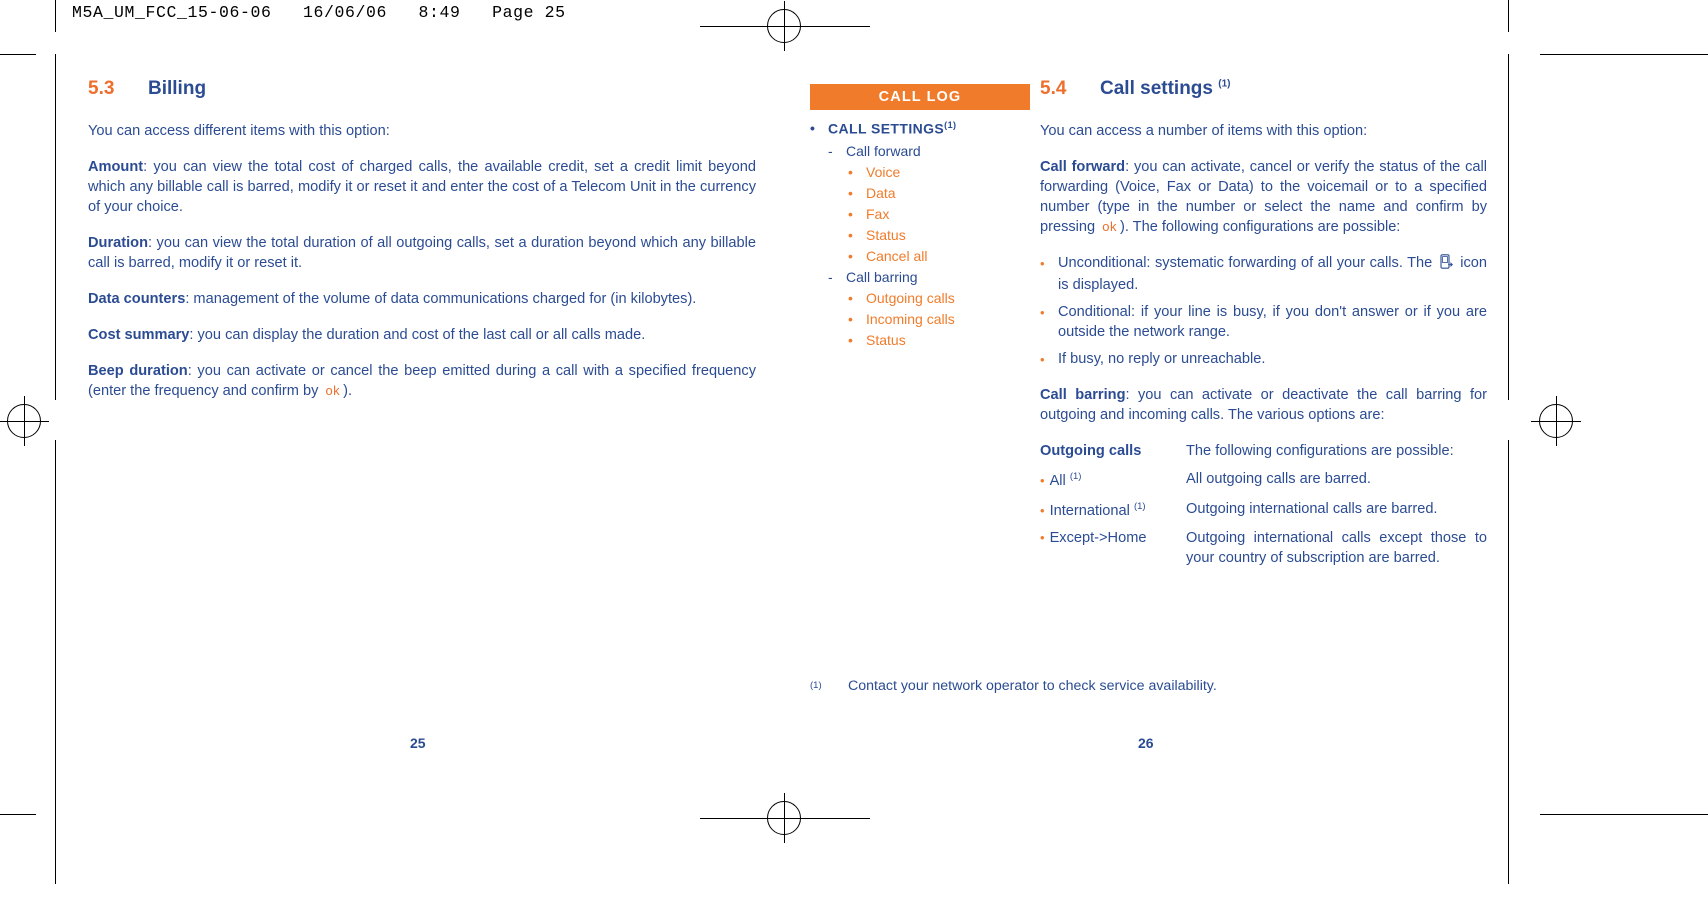  What do you see at coordinates (1556, 421) in the screenshot?
I see `registration-mark-right` at bounding box center [1556, 421].